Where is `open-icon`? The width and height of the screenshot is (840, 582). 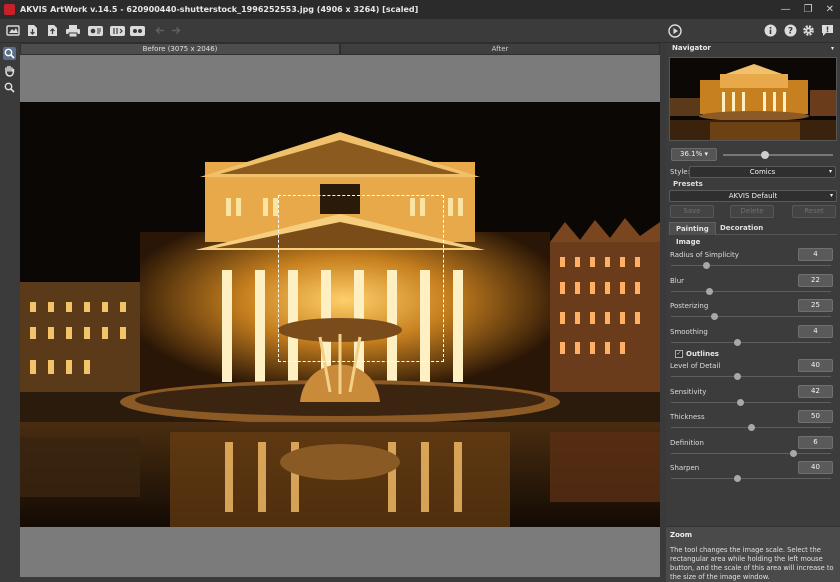
open-icon is located at coordinates (32, 30).